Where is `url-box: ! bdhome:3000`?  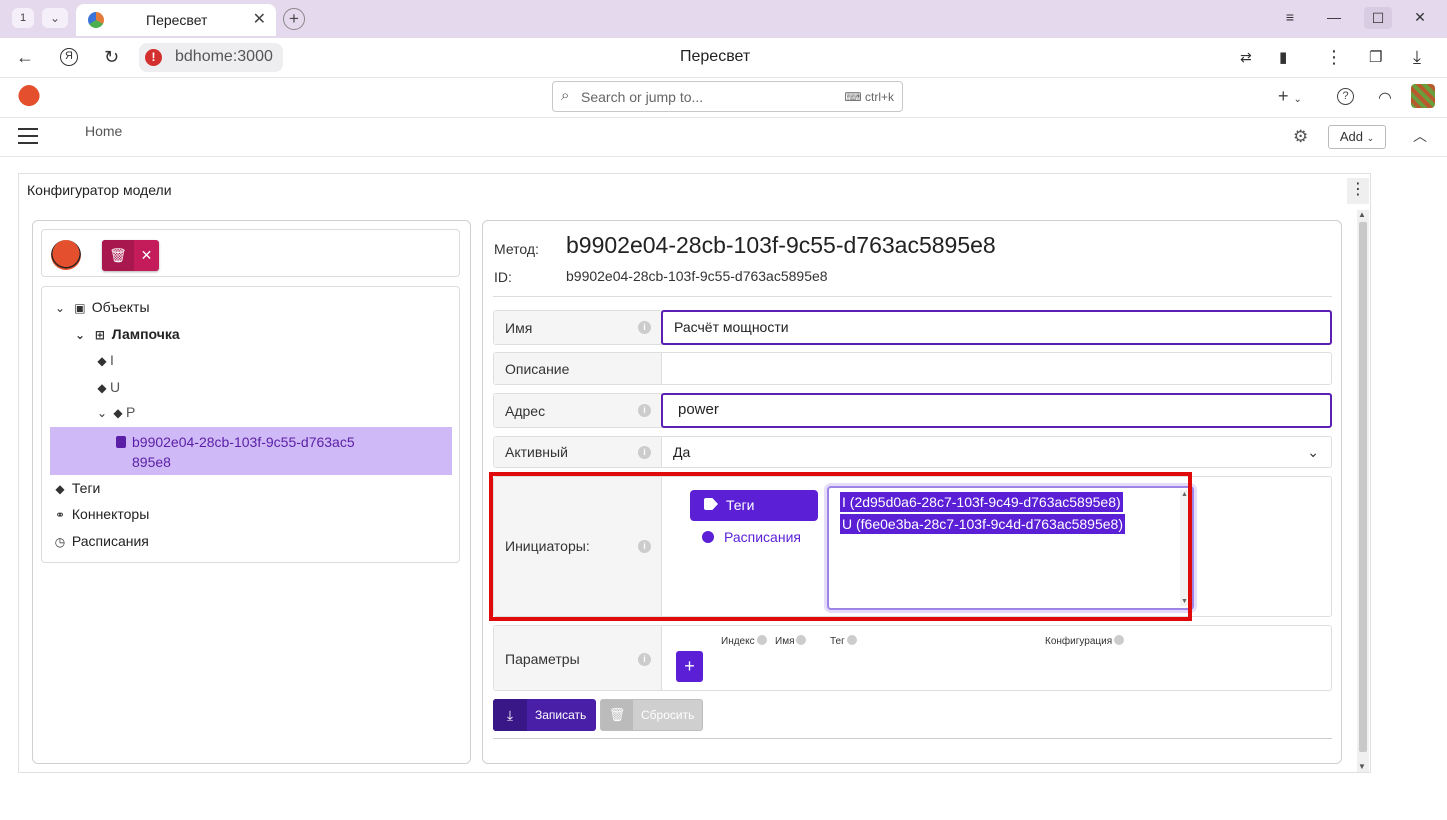 url-box: ! bdhome:3000 is located at coordinates (211, 57).